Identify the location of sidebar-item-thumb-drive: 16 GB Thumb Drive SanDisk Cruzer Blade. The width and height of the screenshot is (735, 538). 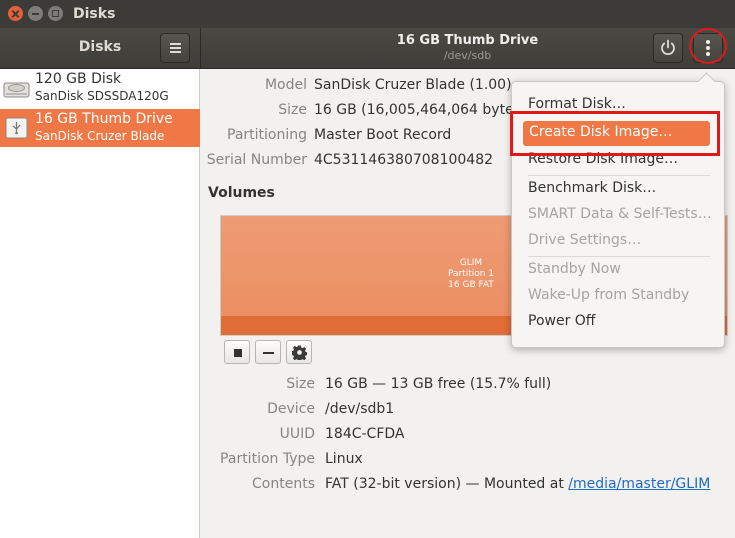
(100, 128).